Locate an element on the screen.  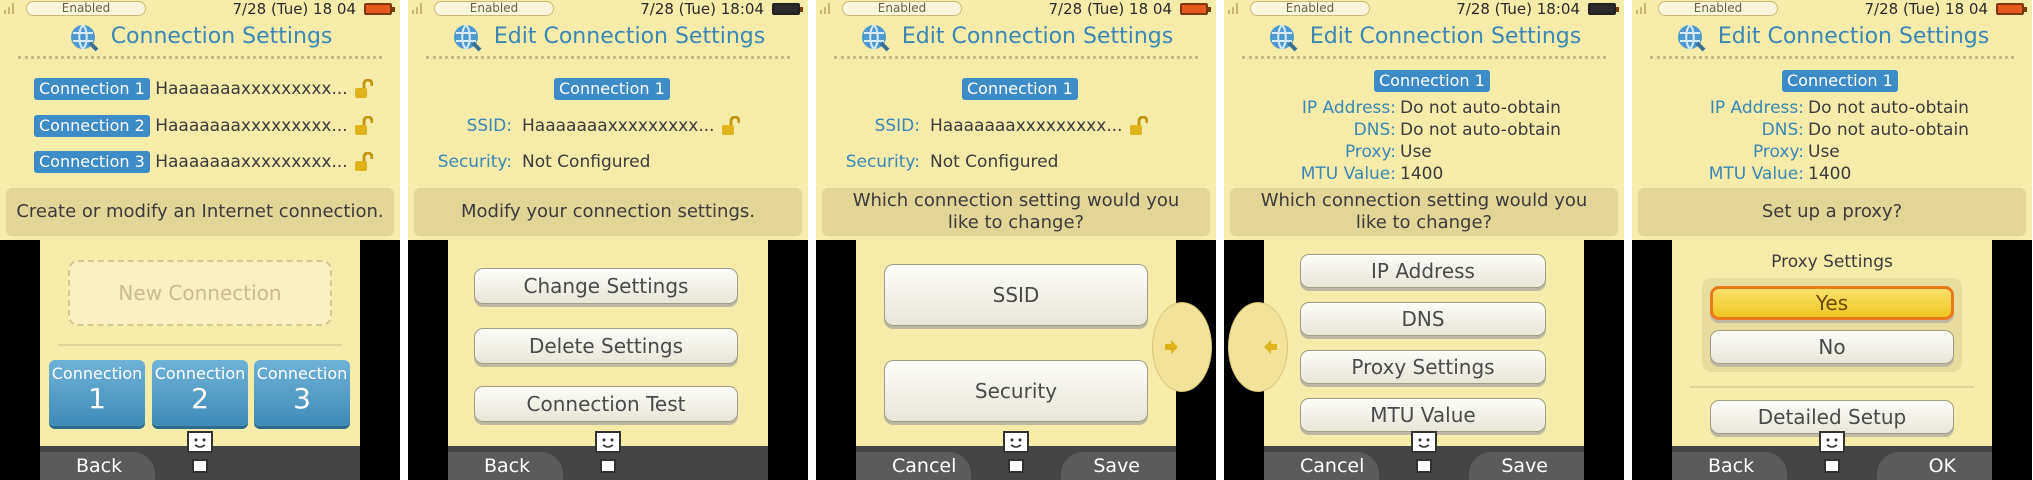
ok-button: OK is located at coordinates (1934, 466).